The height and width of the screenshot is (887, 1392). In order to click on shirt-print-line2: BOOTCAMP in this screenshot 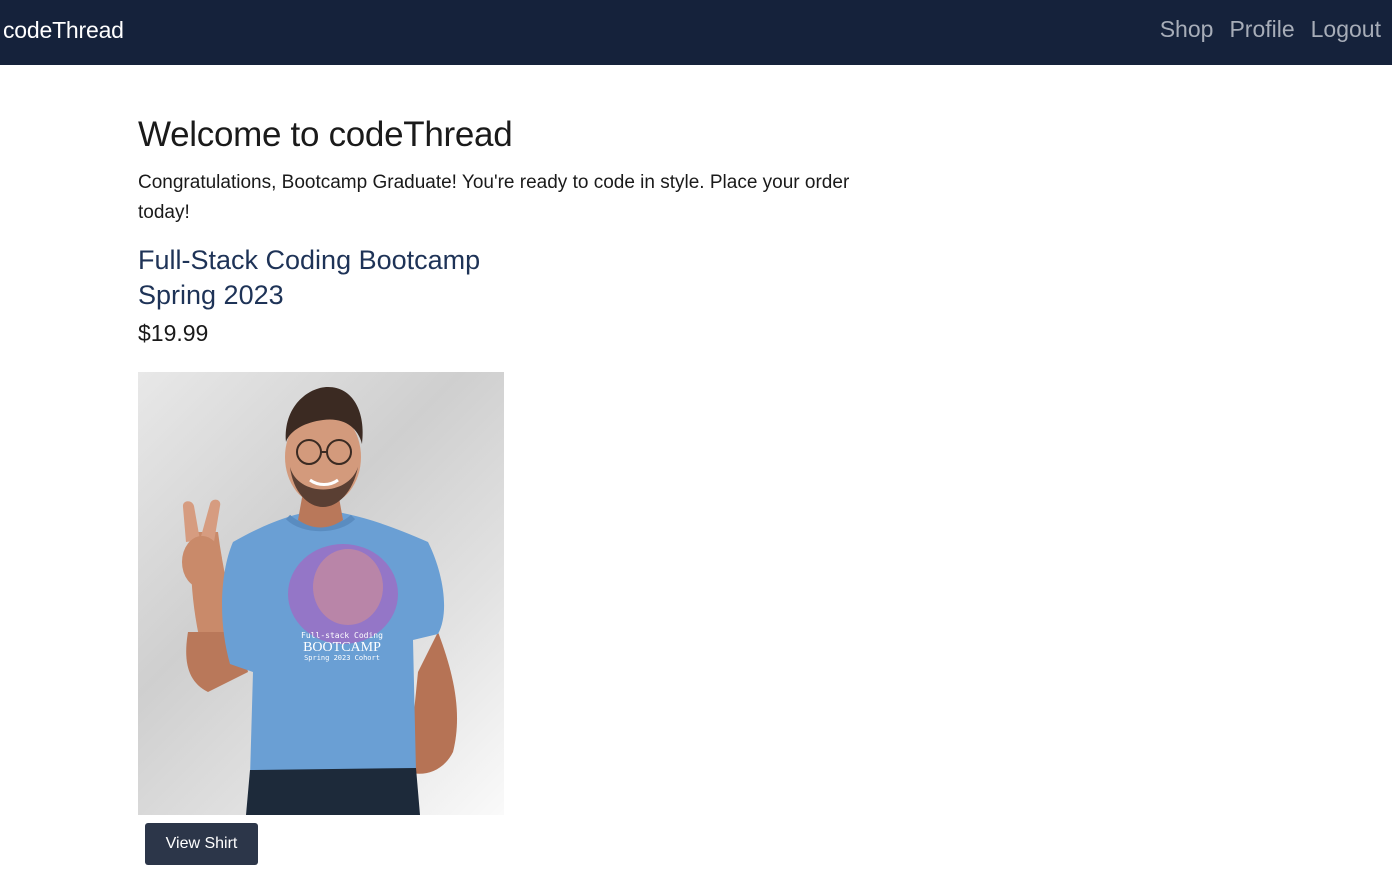, I will do `click(342, 647)`.